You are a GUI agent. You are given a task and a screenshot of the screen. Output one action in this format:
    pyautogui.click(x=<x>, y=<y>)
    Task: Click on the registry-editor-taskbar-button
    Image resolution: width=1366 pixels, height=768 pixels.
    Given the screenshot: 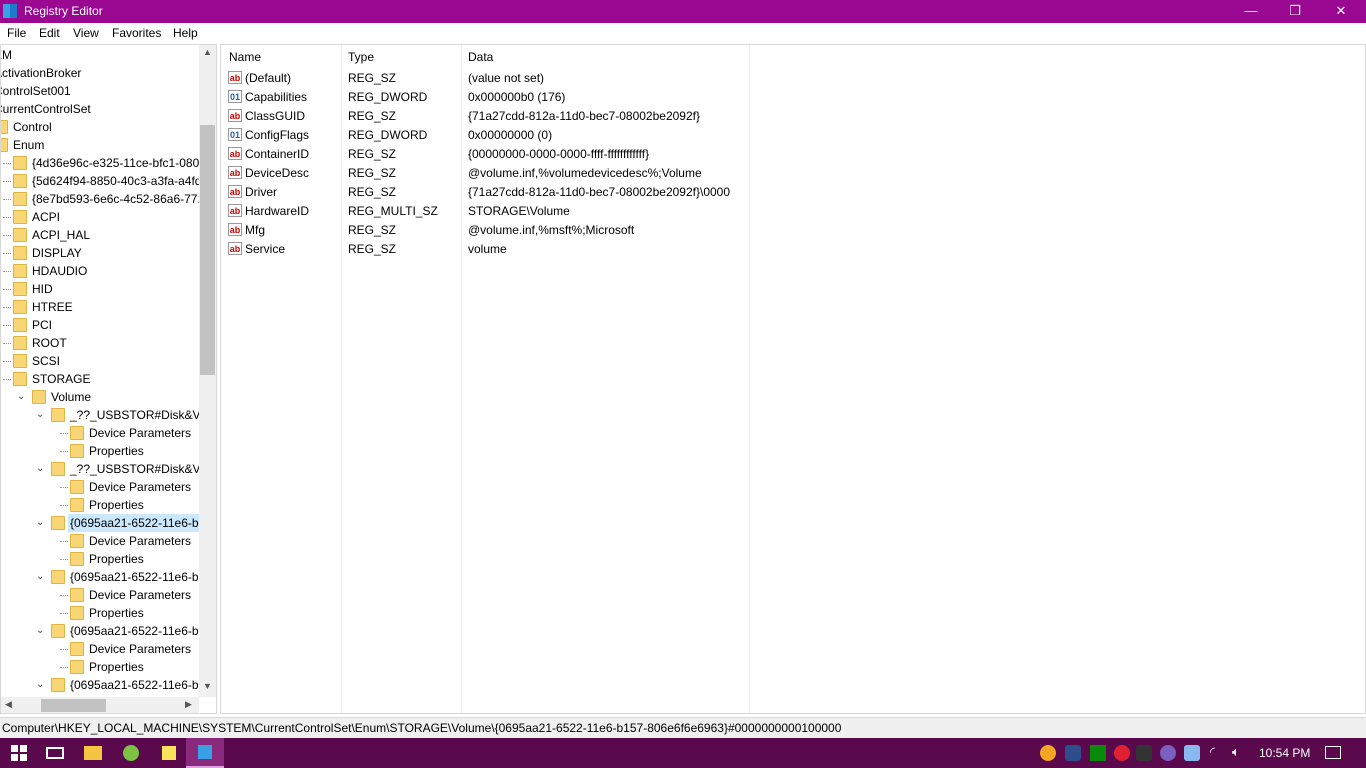 What is the action you would take?
    pyautogui.click(x=205, y=753)
    